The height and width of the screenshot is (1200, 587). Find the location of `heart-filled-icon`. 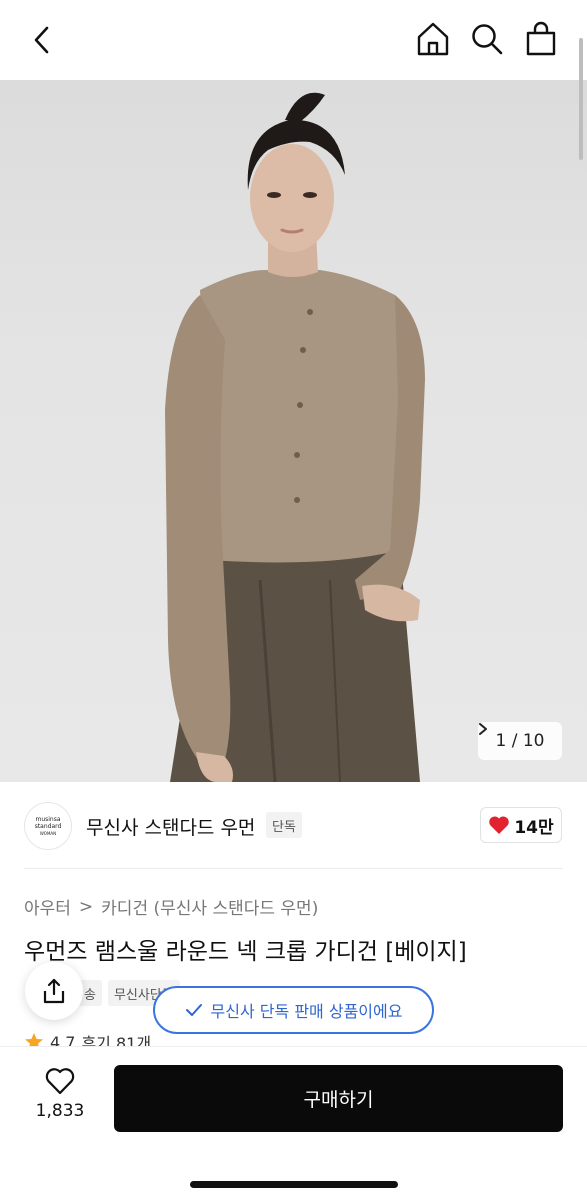

heart-filled-icon is located at coordinates (499, 825).